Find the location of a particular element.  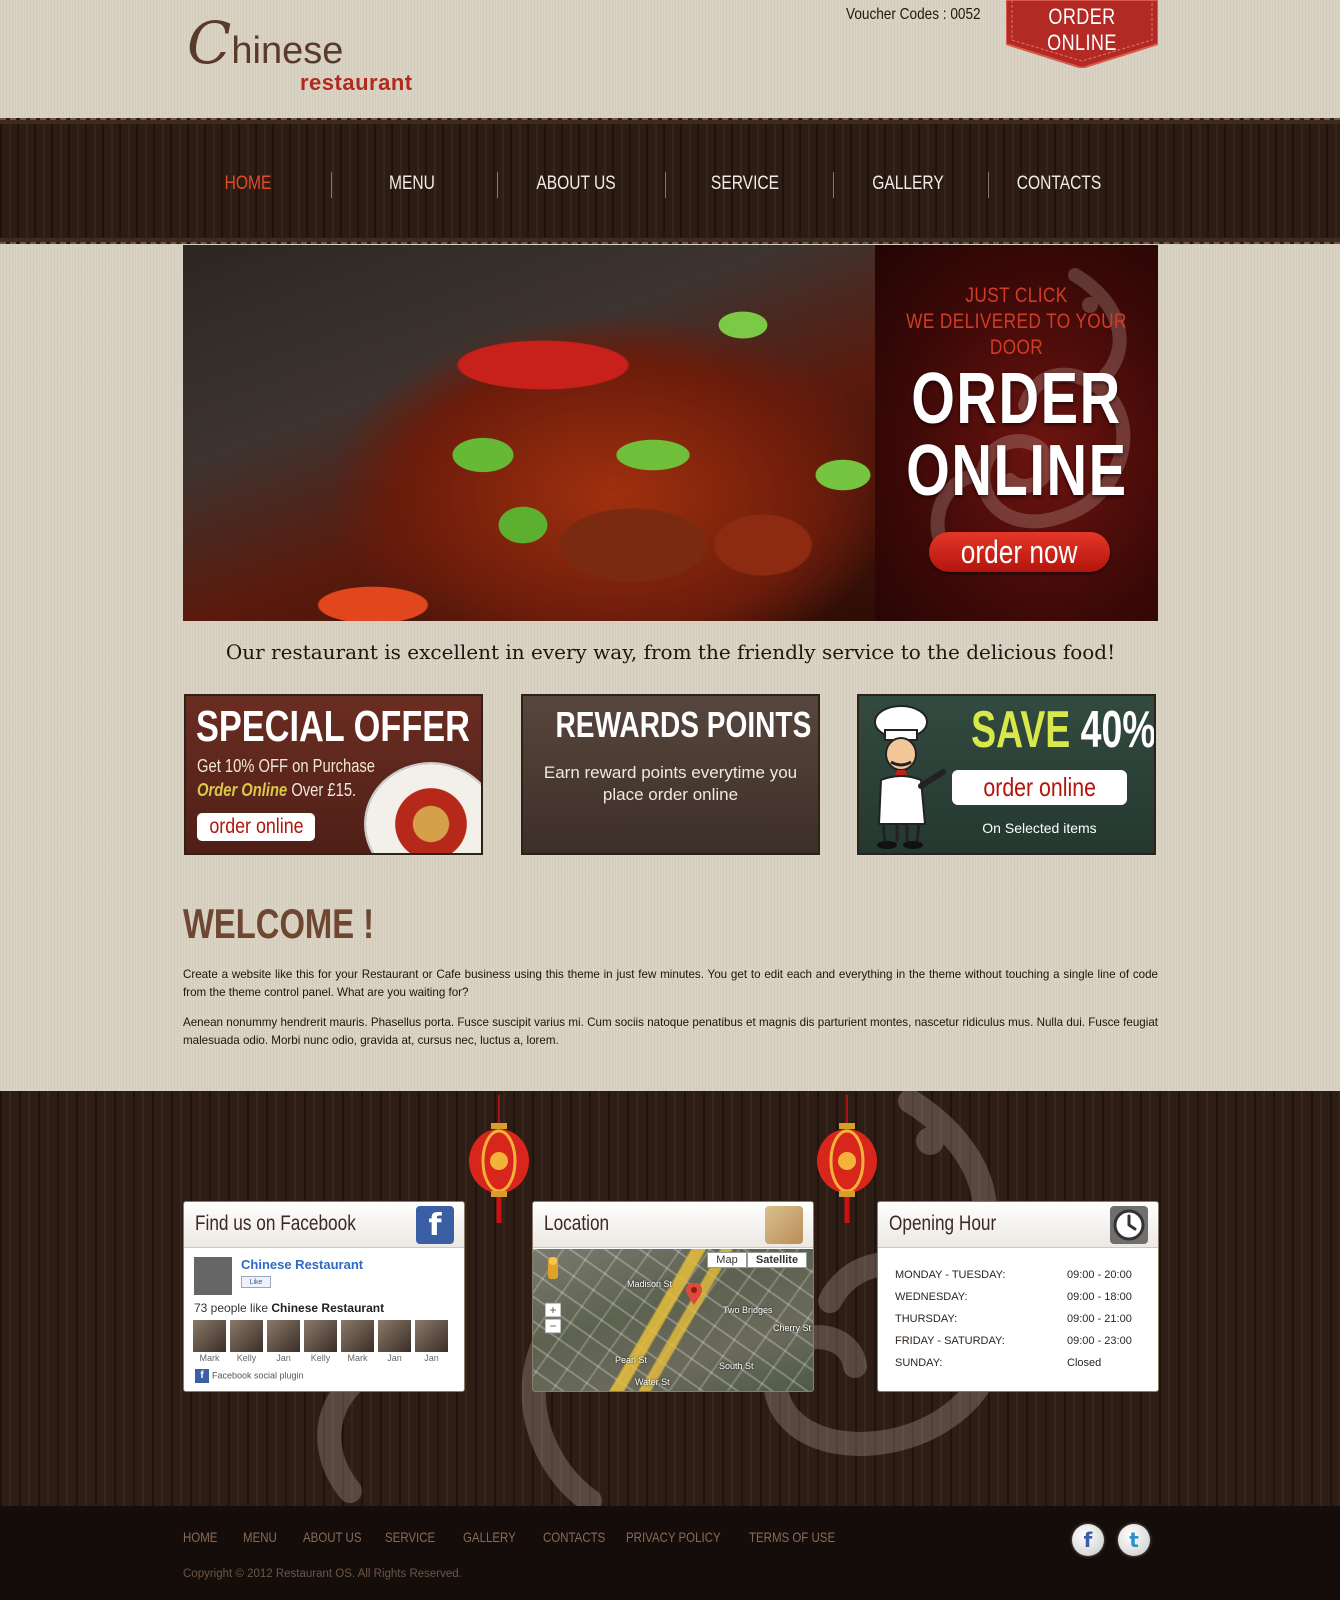

site-logo: Chinese restaurant is located at coordinates (299, 53).